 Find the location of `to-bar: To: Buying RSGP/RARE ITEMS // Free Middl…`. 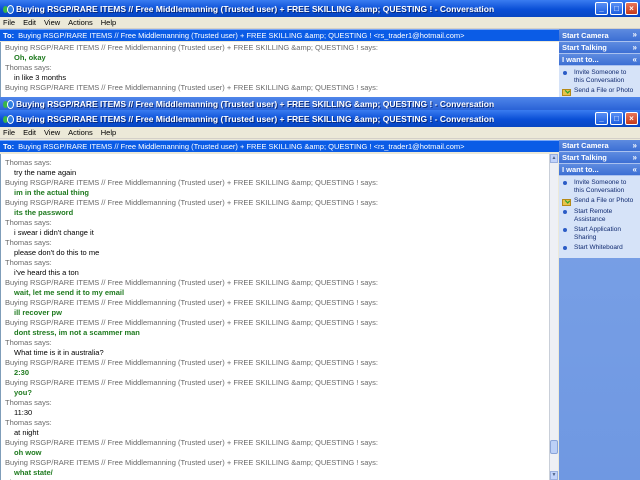

to-bar: To: Buying RSGP/RARE ITEMS // Free Middl… is located at coordinates (279, 35).